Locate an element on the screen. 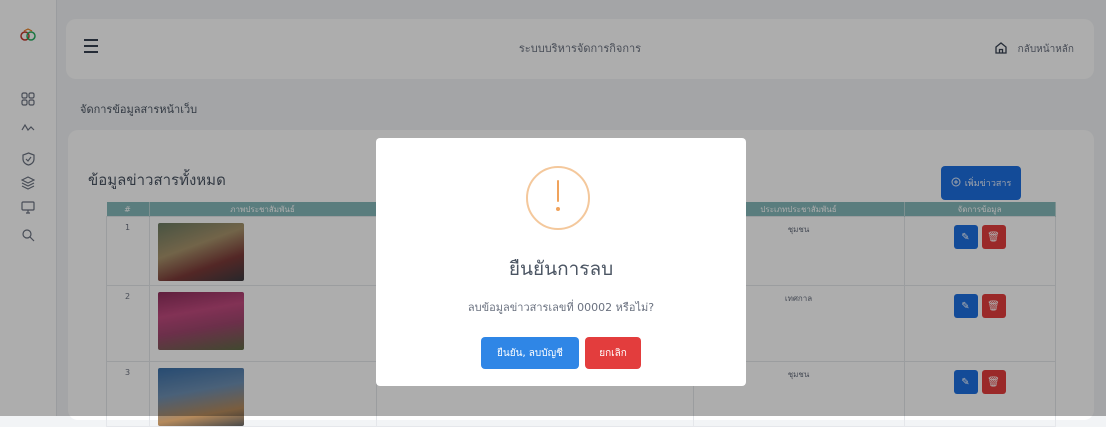  cancel-button: ยกเลิก is located at coordinates (613, 353).